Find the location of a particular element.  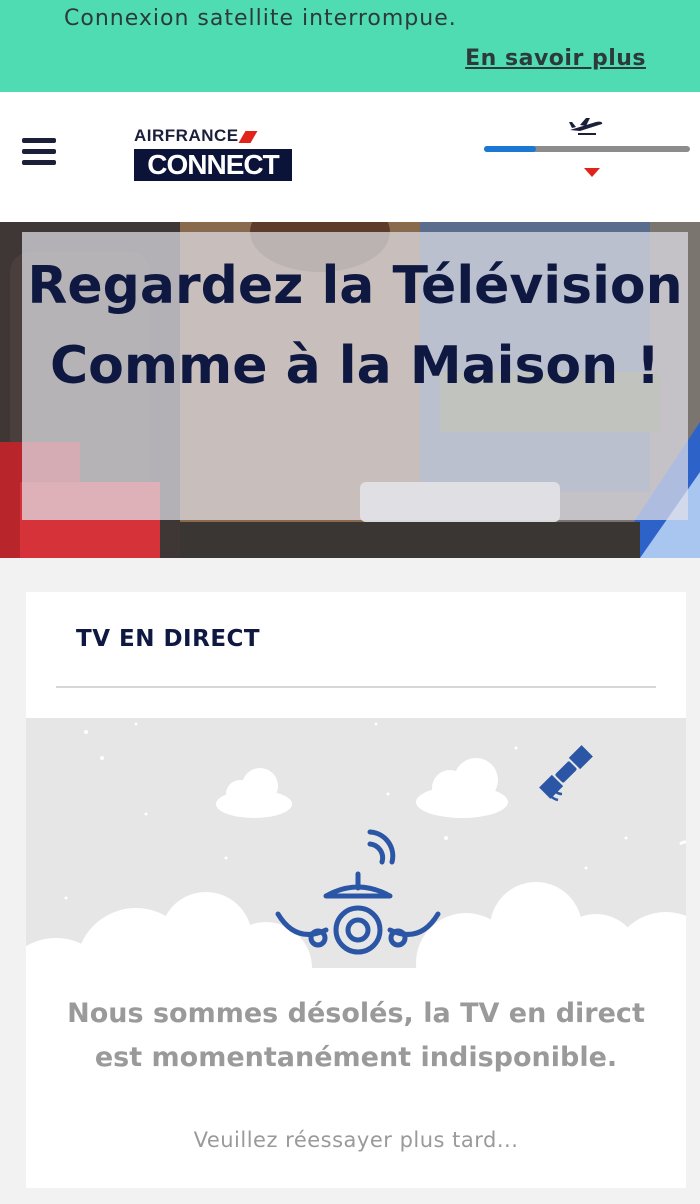

airplane-wifi-icon is located at coordinates (358, 892).